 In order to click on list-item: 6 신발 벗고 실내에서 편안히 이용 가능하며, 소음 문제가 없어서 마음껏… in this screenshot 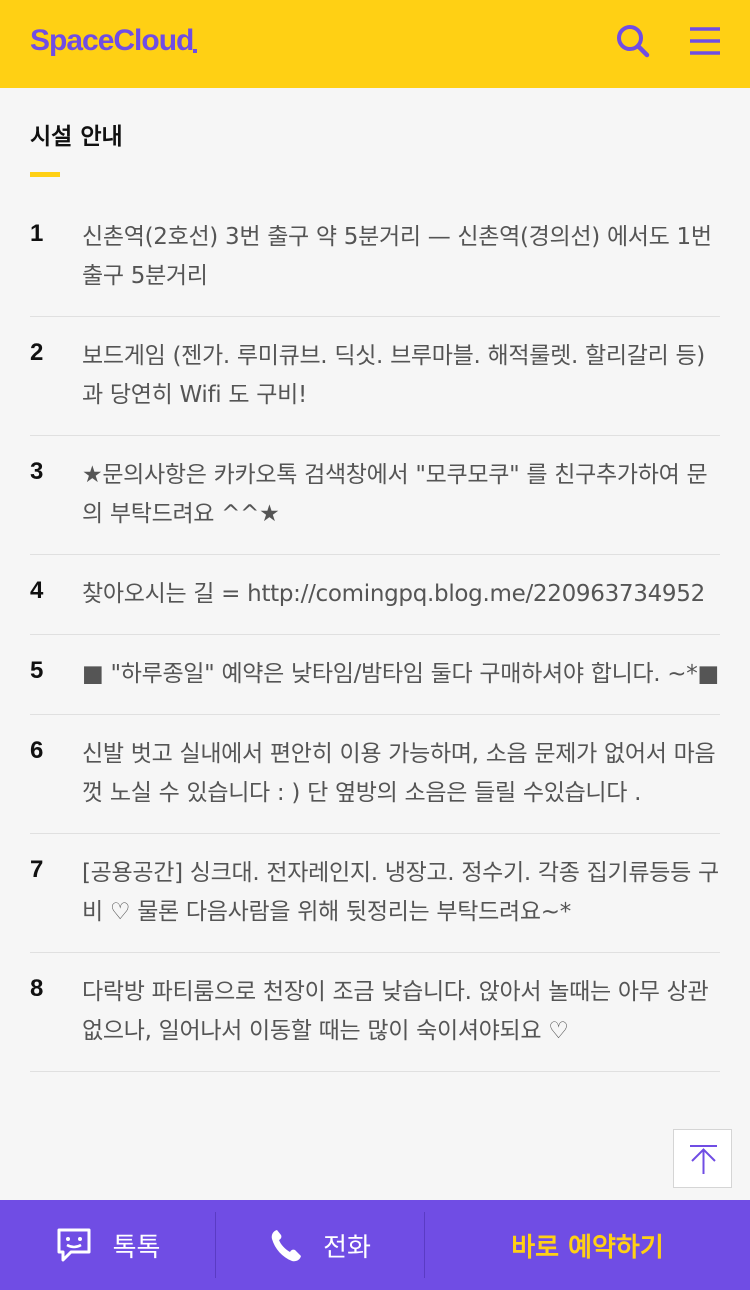, I will do `click(375, 774)`.